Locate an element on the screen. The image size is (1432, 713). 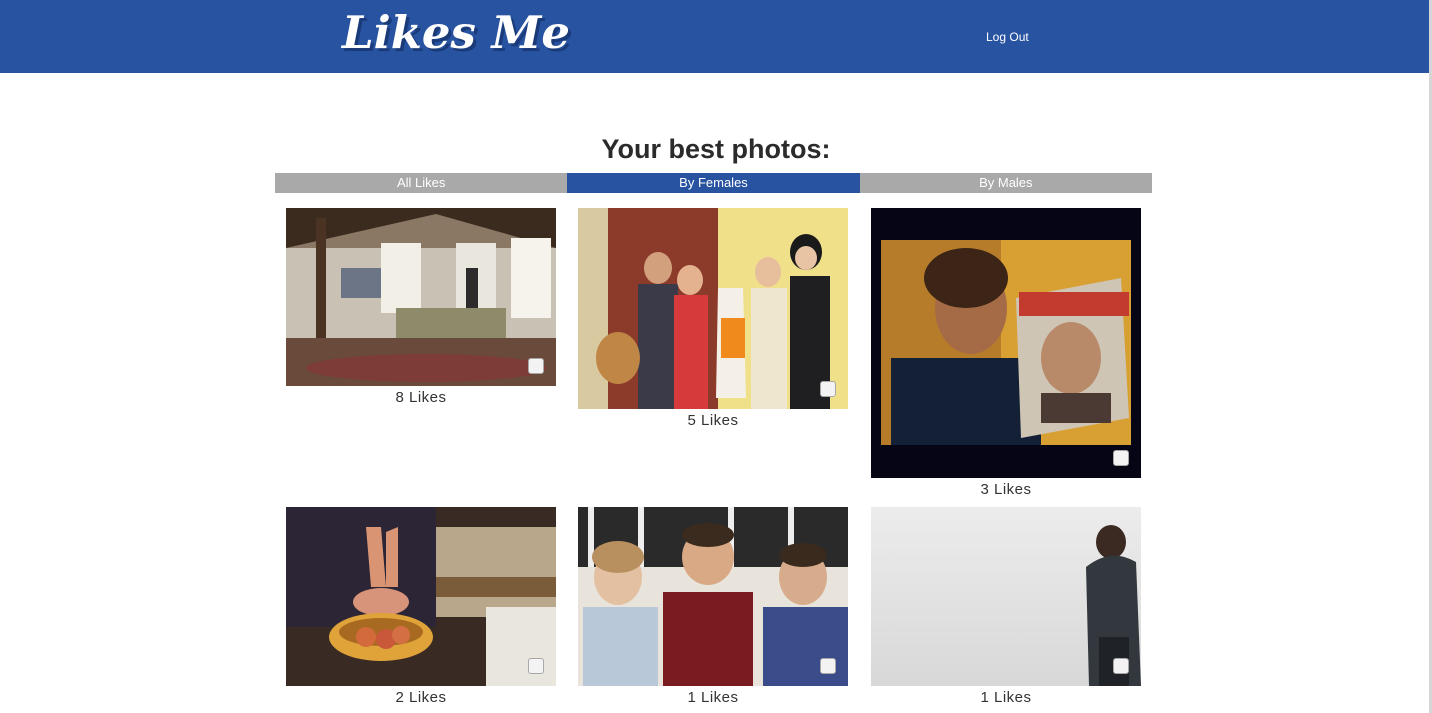
photo-magazine is located at coordinates (1006, 343).